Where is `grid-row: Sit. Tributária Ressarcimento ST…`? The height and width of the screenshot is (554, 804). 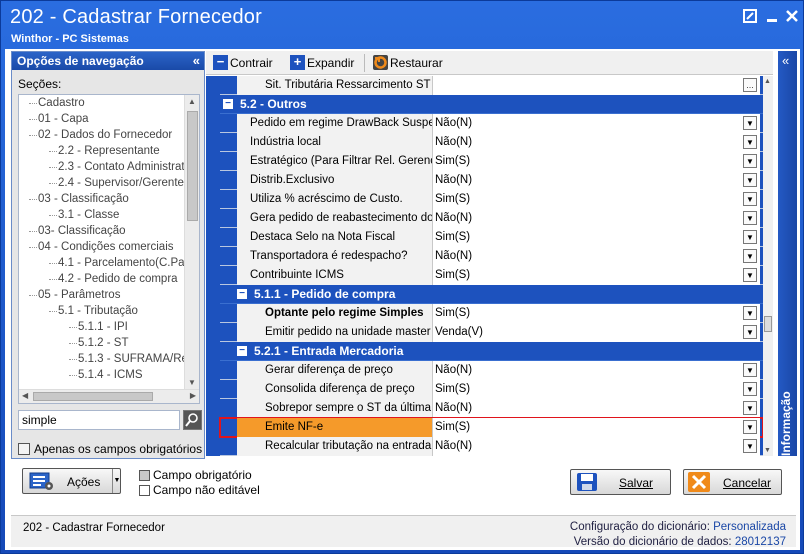
grid-row: Sit. Tributária Ressarcimento ST… is located at coordinates (491, 85).